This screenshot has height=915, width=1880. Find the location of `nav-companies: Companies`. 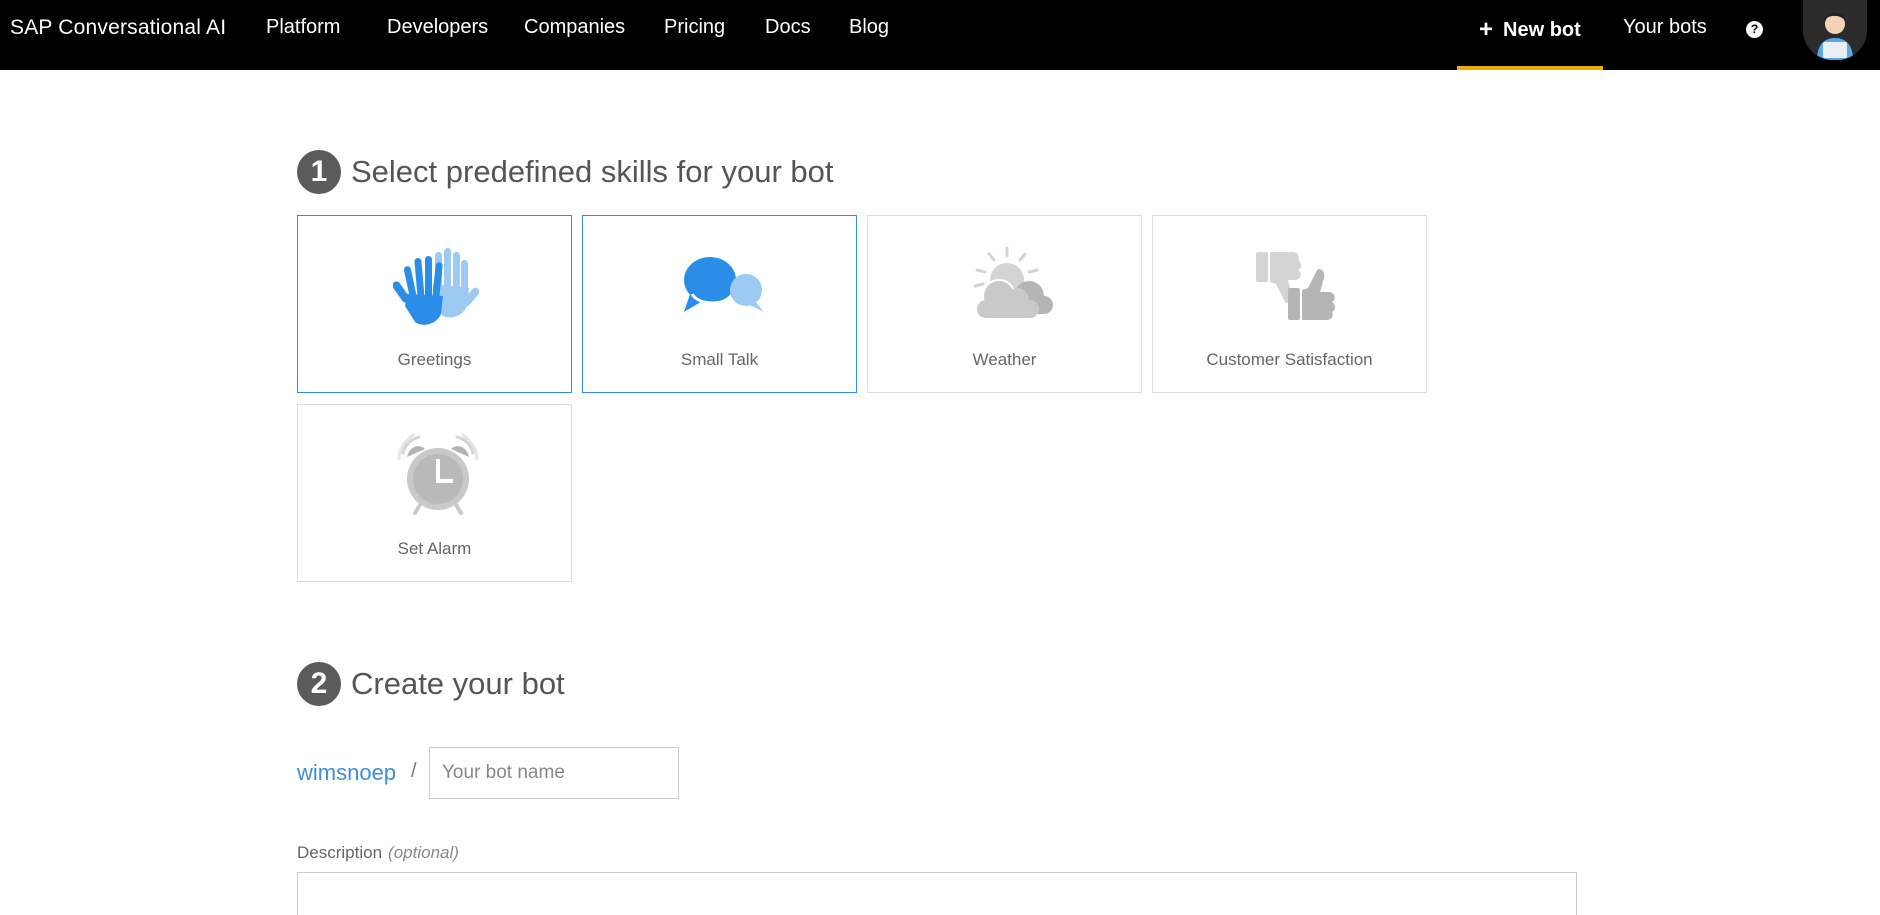

nav-companies: Companies is located at coordinates (574, 27).